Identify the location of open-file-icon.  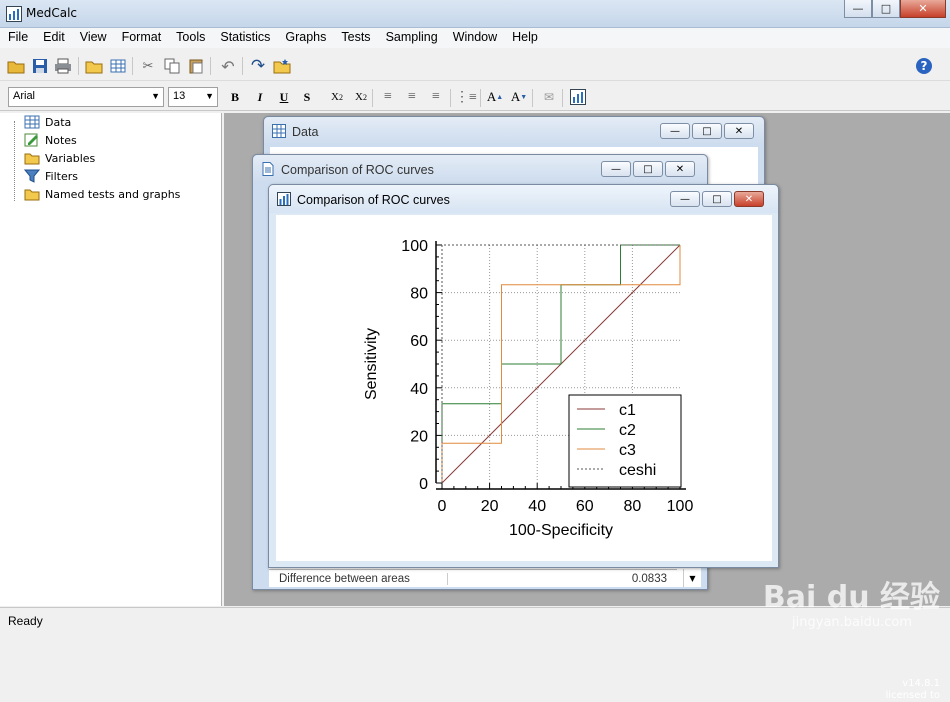
(16, 66).